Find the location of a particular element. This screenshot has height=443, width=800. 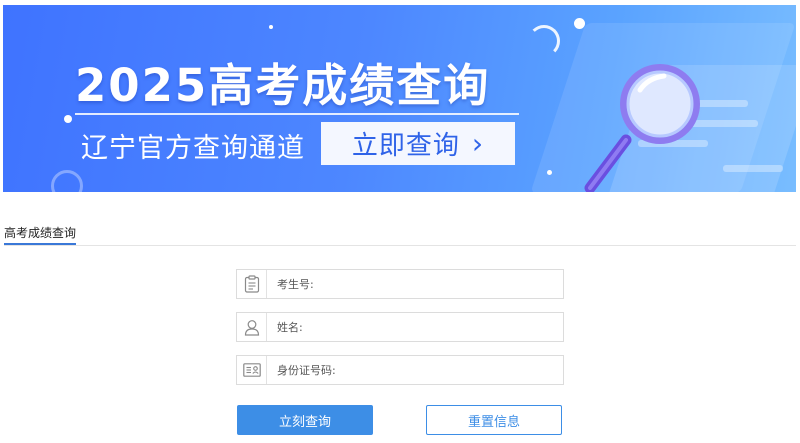

name-input is located at coordinates (432, 327).